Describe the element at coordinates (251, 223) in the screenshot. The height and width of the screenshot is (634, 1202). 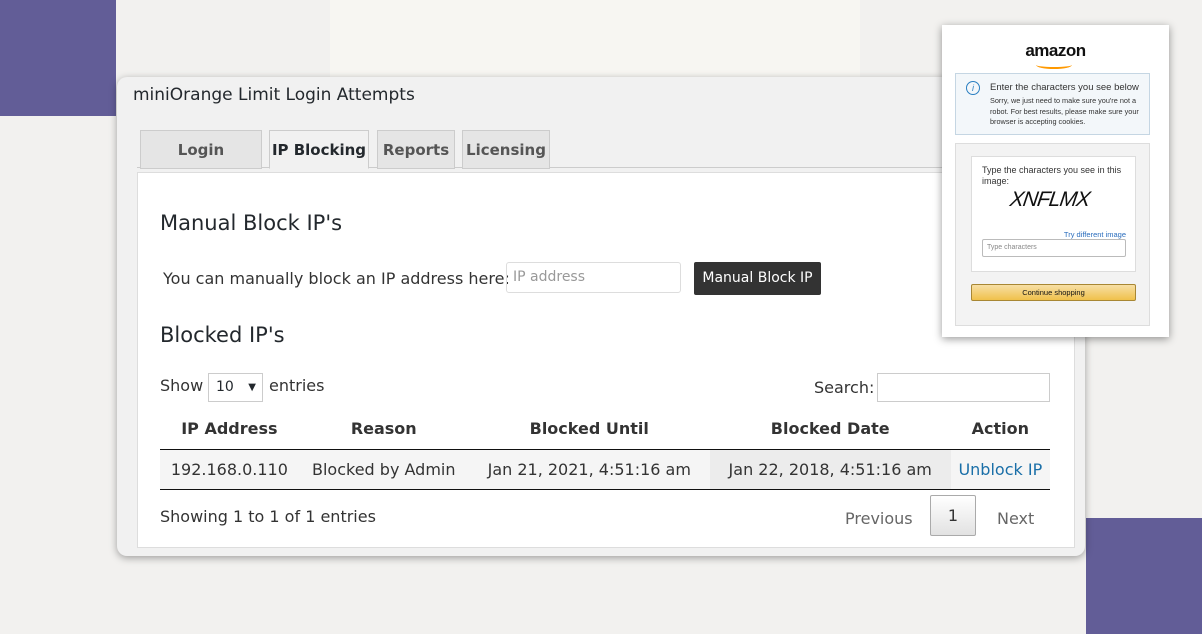
I see `manual-block-heading: Manual Block IP's` at that location.